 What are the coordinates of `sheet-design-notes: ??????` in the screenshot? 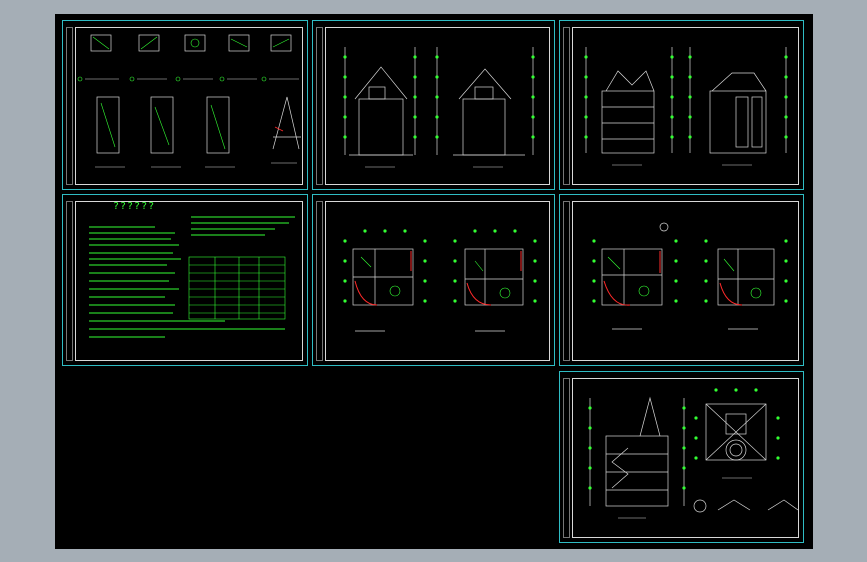 It's located at (185, 280).